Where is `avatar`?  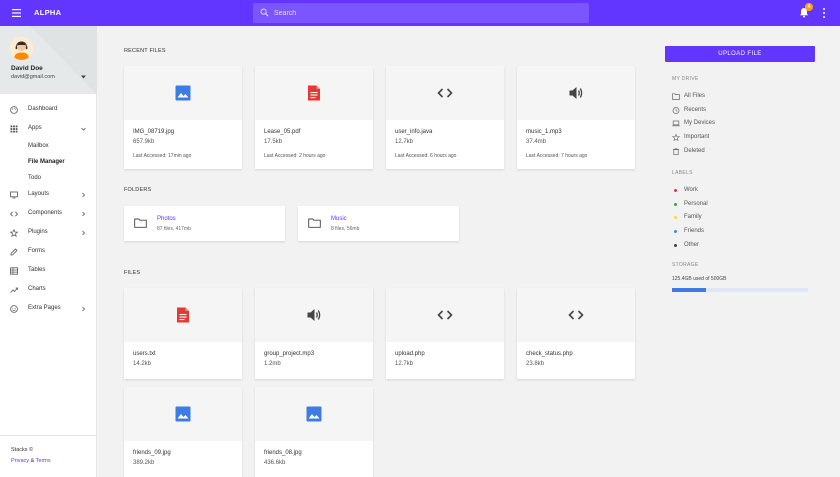 avatar is located at coordinates (21, 48).